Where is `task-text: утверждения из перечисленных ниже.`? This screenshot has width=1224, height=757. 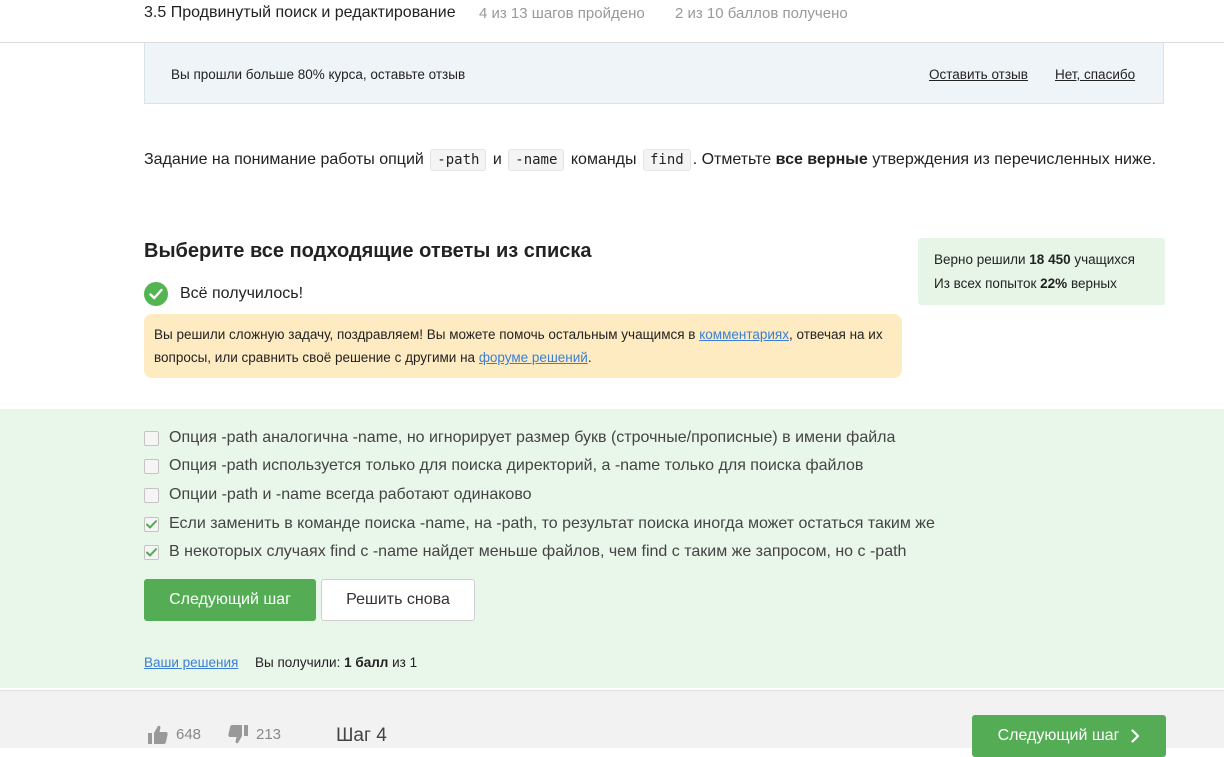 task-text: утверждения из перечисленных ниже. is located at coordinates (1012, 159).